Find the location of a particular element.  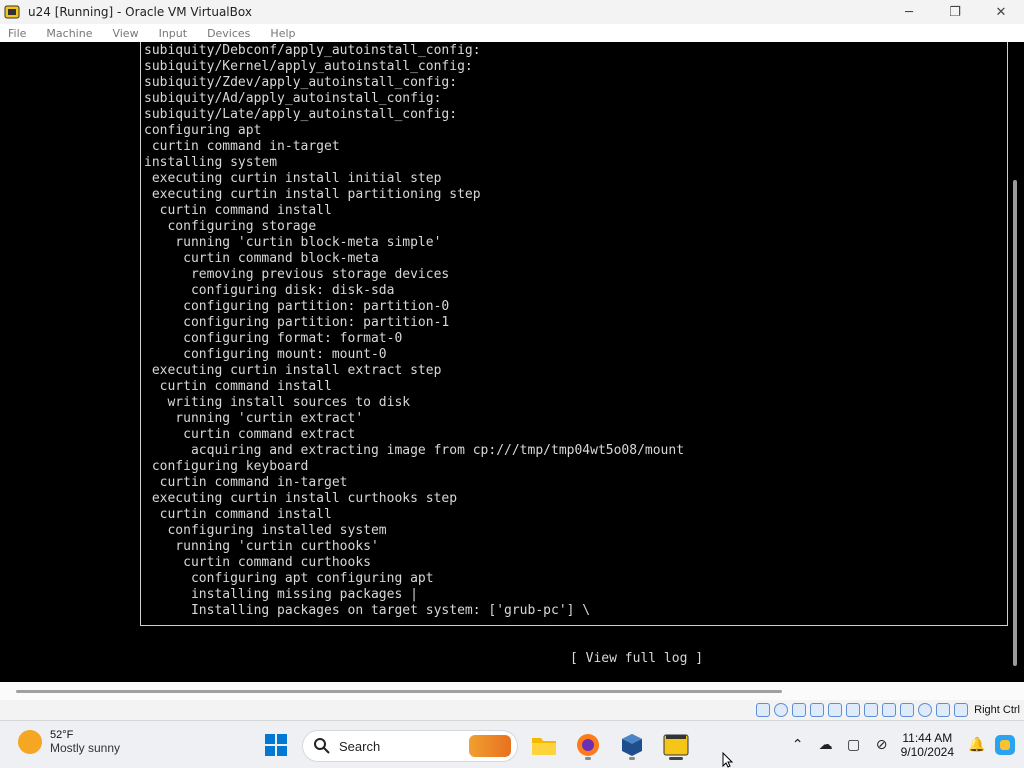

weather-temperature: 52°F is located at coordinates (62, 735).